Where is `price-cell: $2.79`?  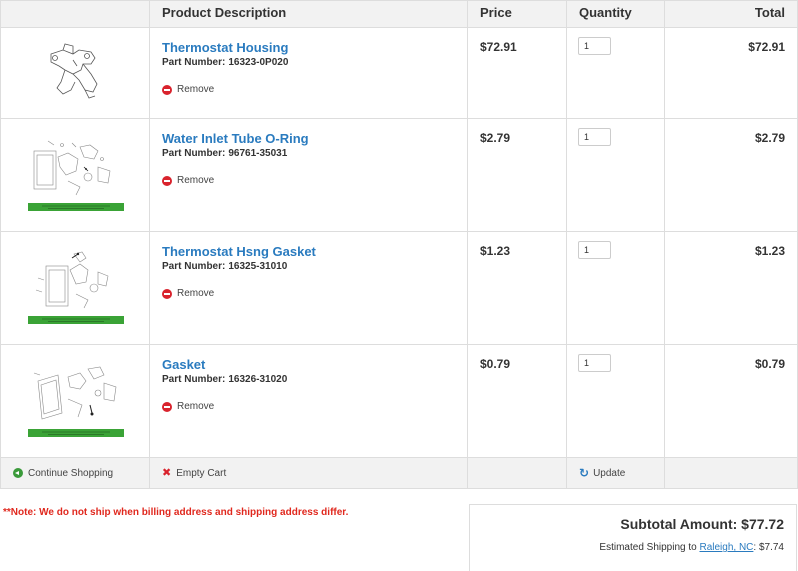 price-cell: $2.79 is located at coordinates (517, 175).